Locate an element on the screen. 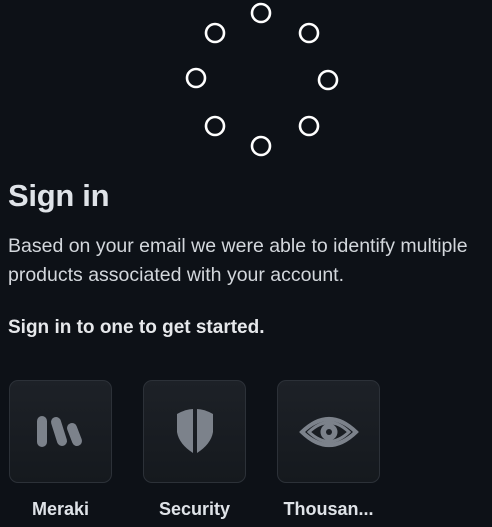 The height and width of the screenshot is (527, 492). eye-icon is located at coordinates (328, 431).